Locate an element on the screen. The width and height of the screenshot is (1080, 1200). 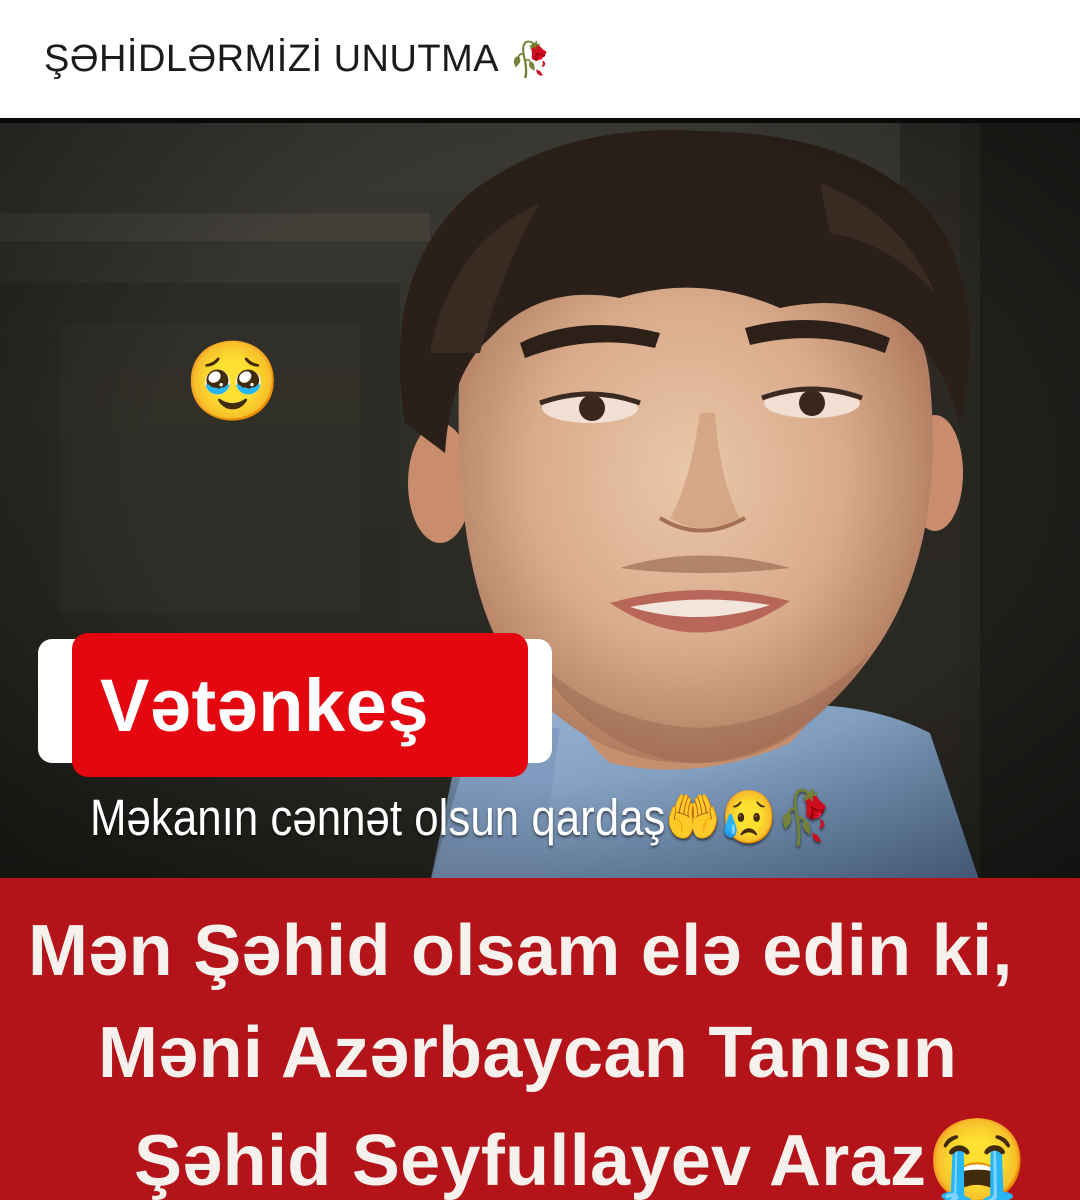
badge-text: Vətənkeş is located at coordinates (264, 705).